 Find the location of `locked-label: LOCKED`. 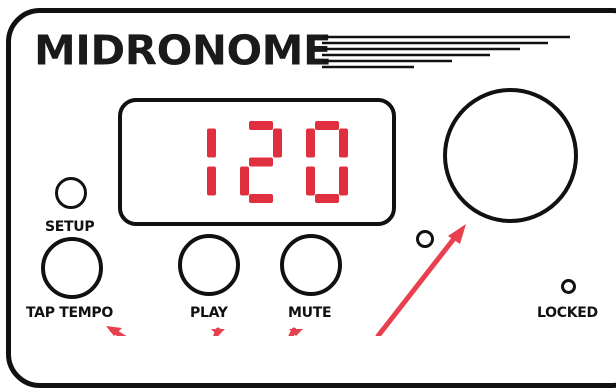

locked-label: LOCKED is located at coordinates (567, 313).